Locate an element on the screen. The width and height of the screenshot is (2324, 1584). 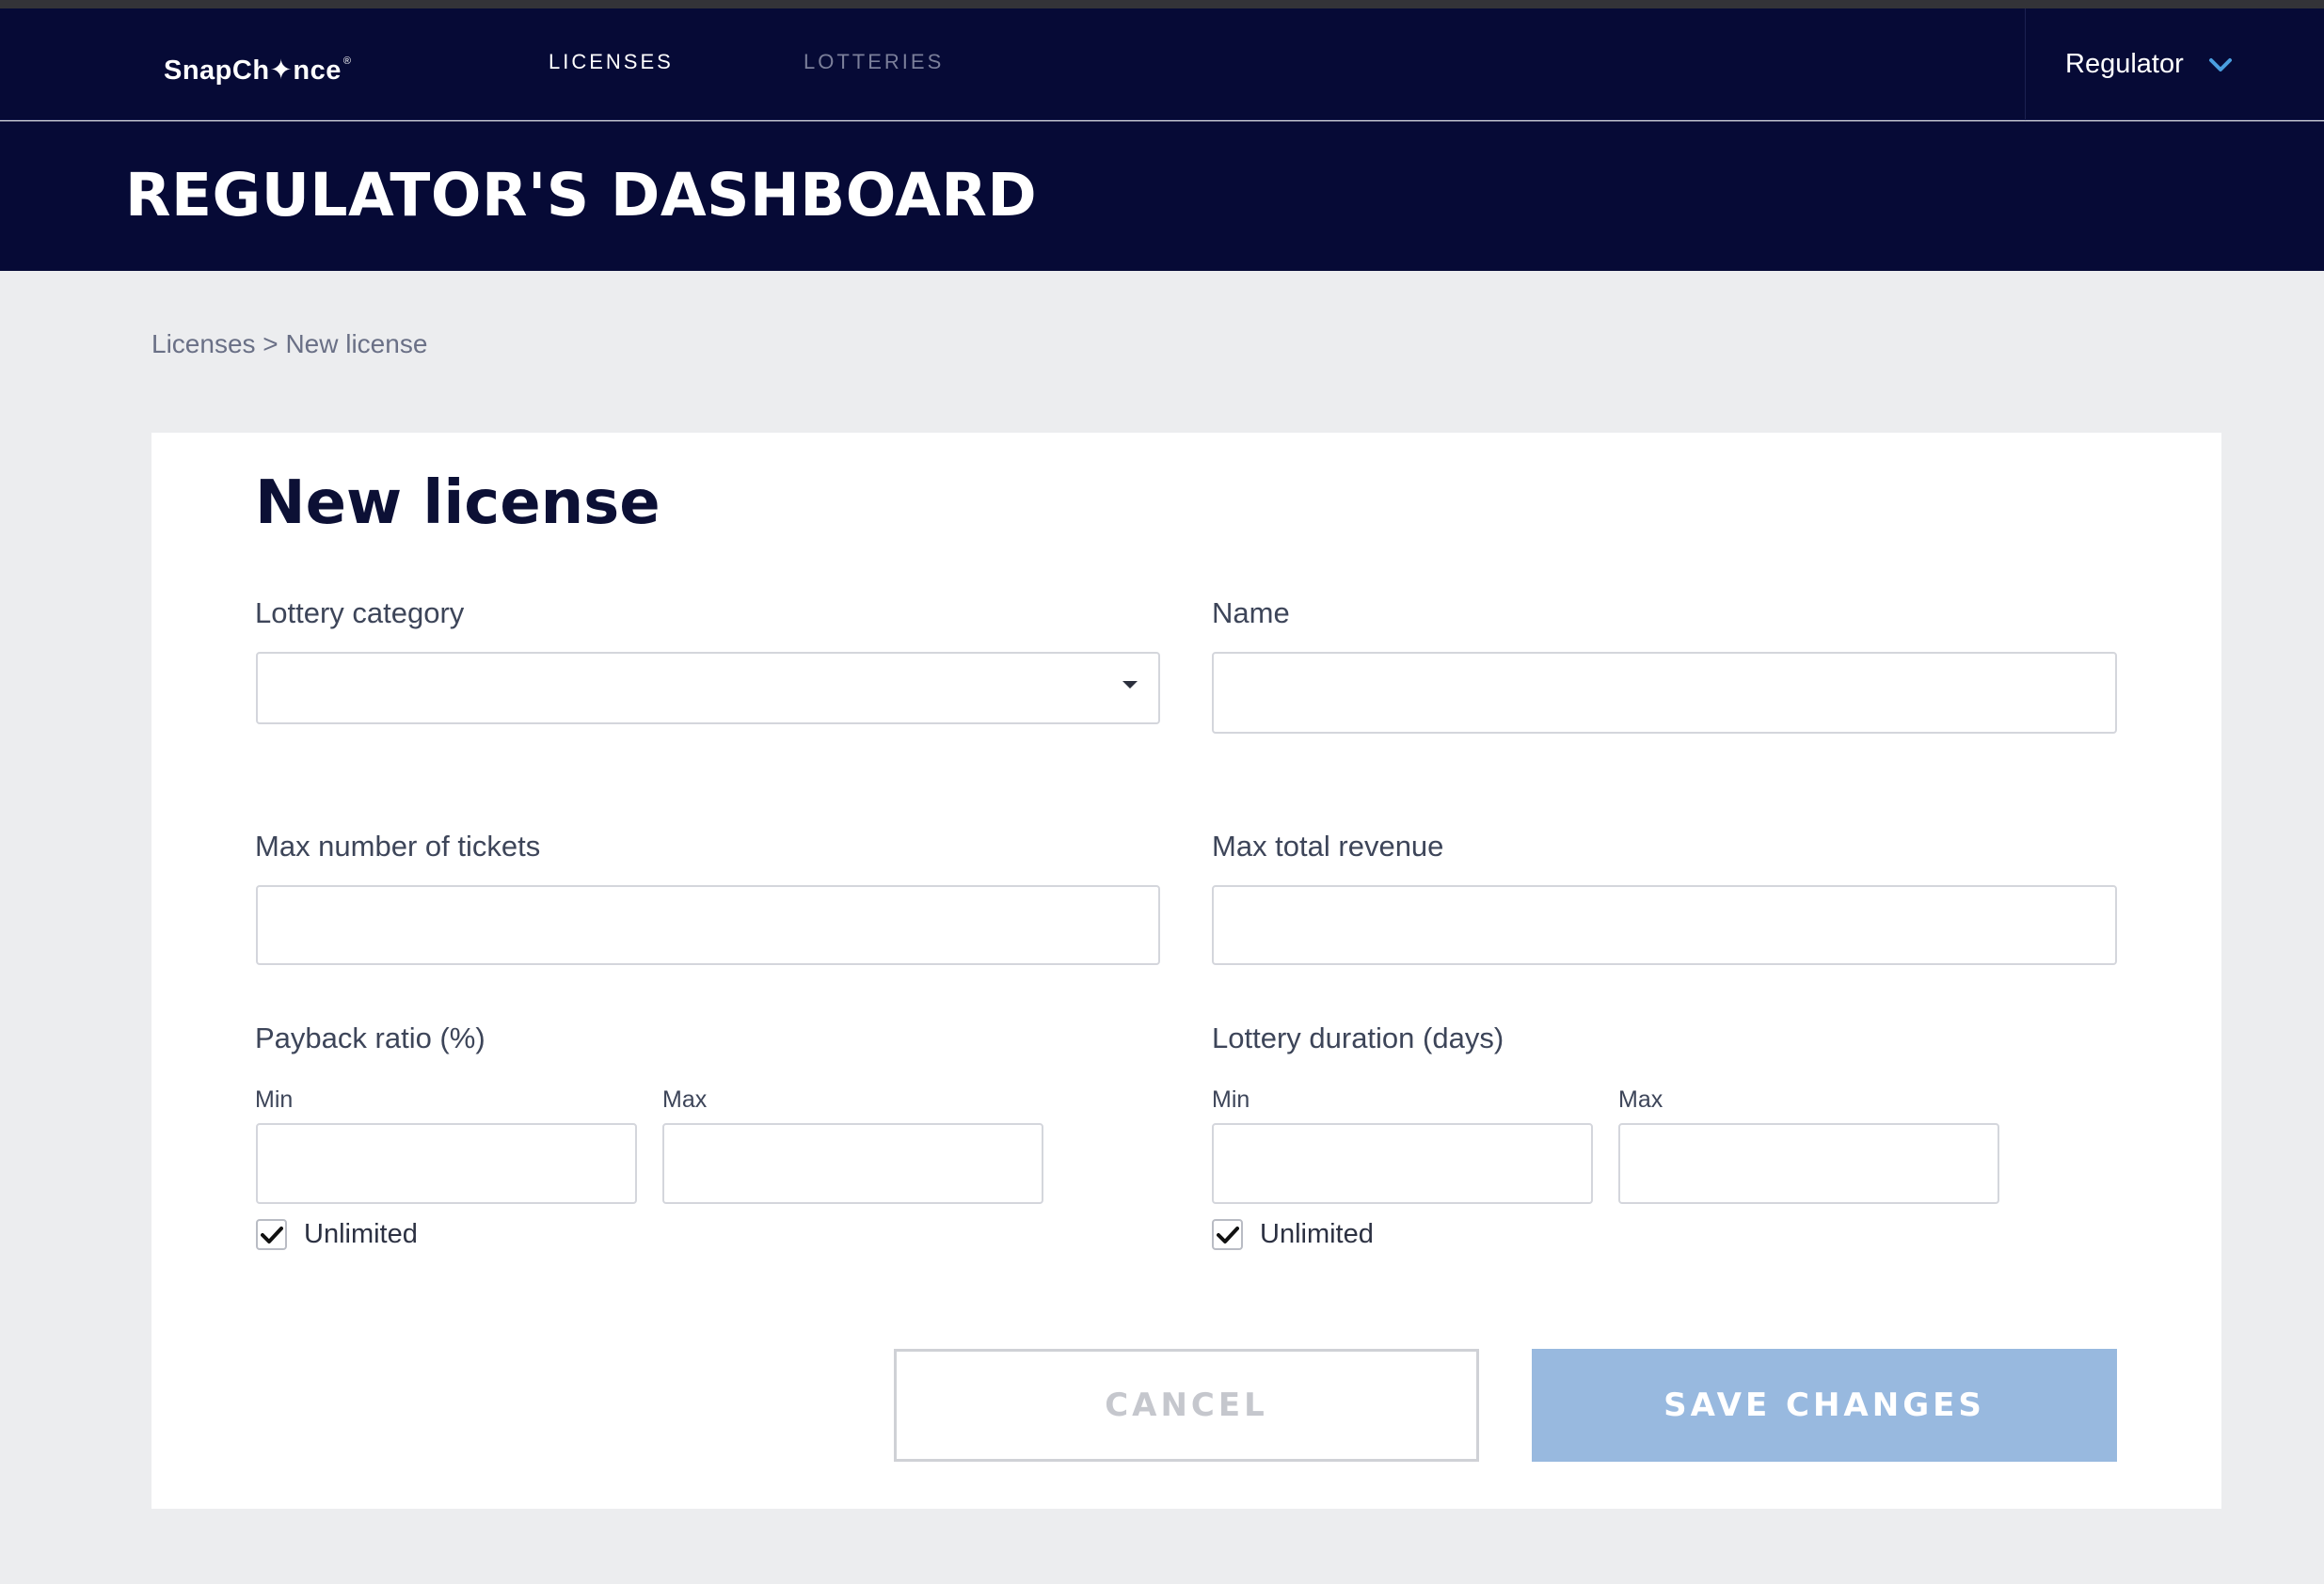
payback-ratio-max-label: Max is located at coordinates (685, 1099).